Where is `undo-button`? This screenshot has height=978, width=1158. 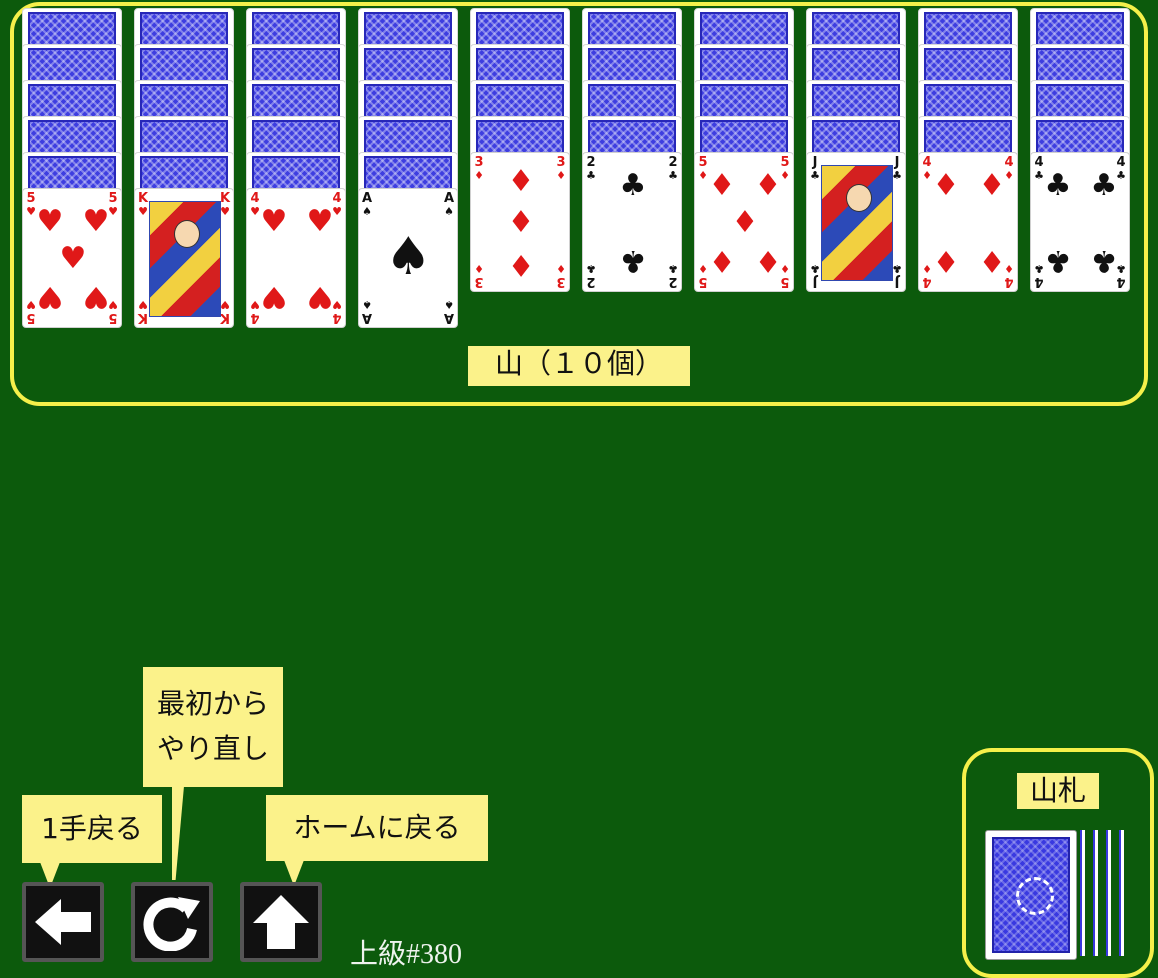 undo-button is located at coordinates (63, 922).